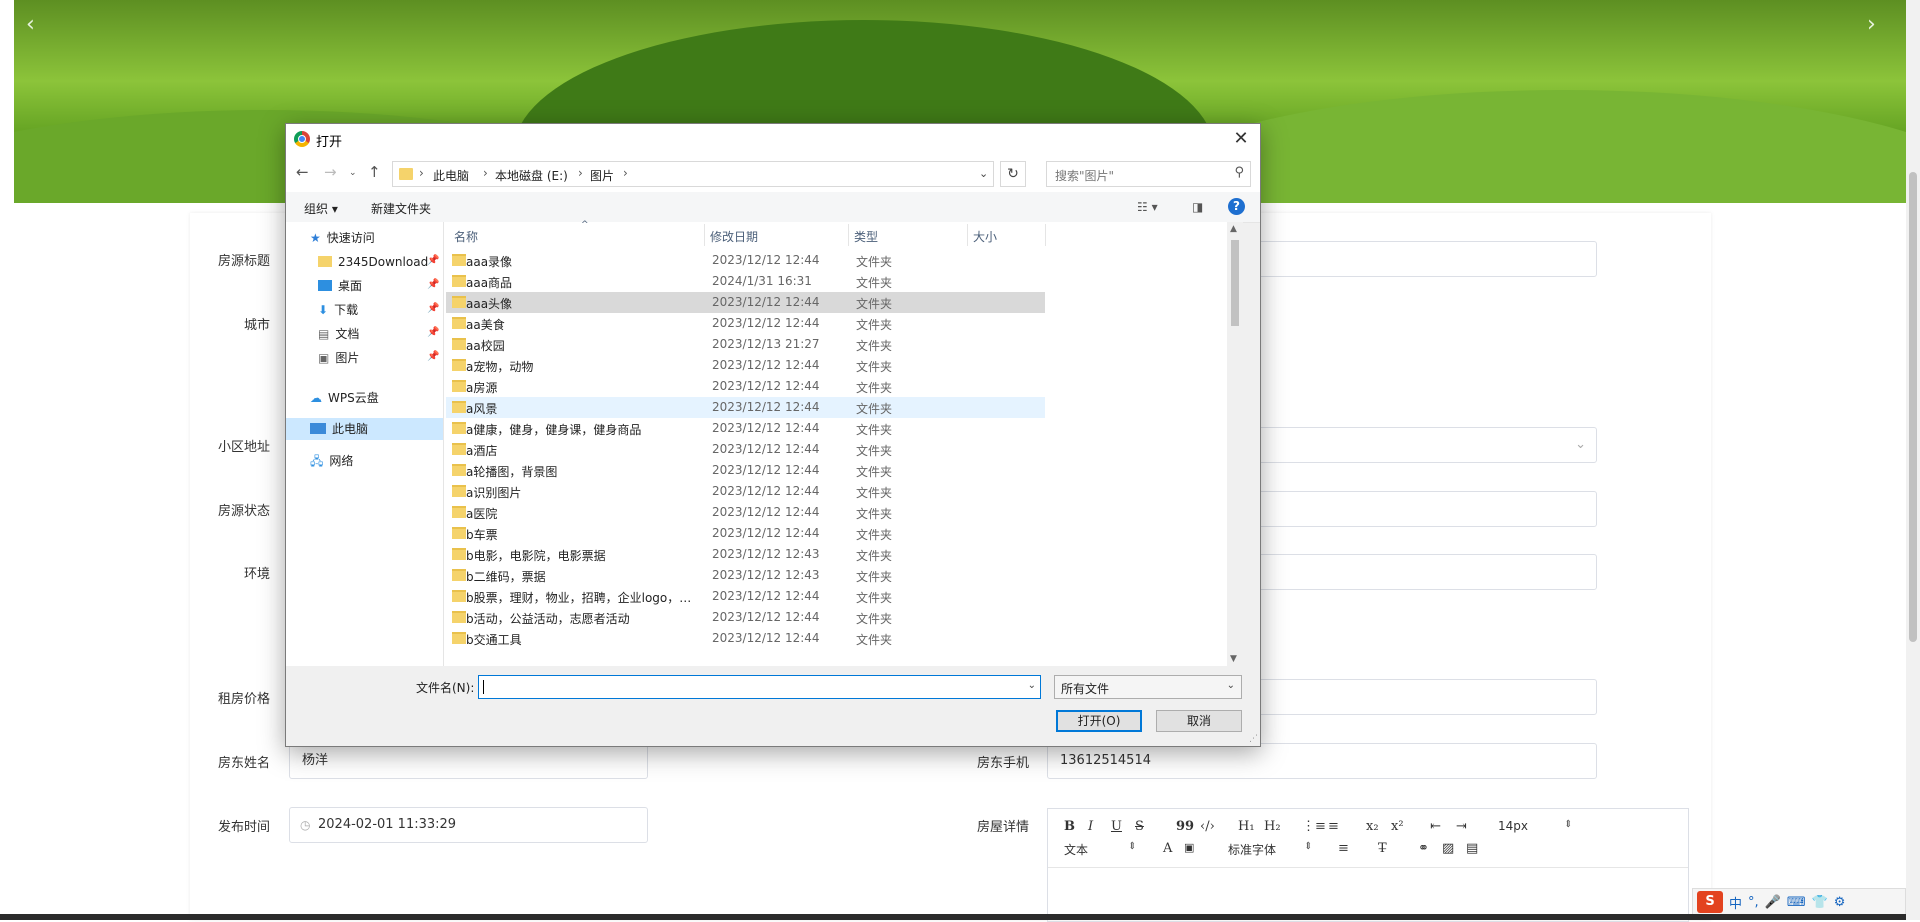 The height and width of the screenshot is (922, 1920). What do you see at coordinates (745, 596) in the screenshot?
I see `file-row: b股票，理财，物业，招聘，企业logo，… 2023/12/12 12:44 文件夹` at bounding box center [745, 596].